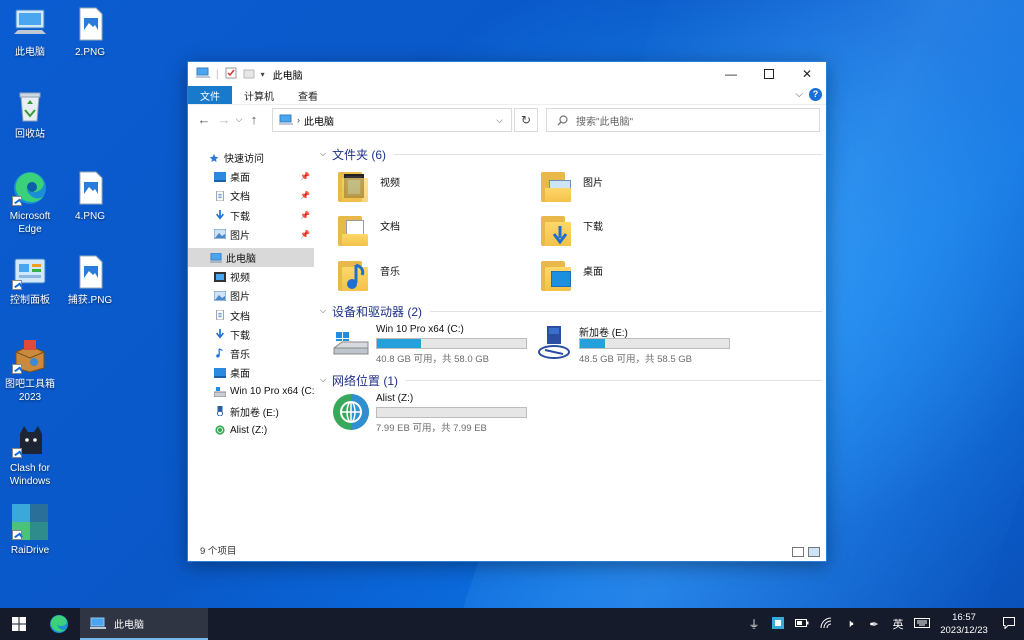  Describe the element at coordinates (964, 617) in the screenshot. I see `clock-time: 16:57` at that location.